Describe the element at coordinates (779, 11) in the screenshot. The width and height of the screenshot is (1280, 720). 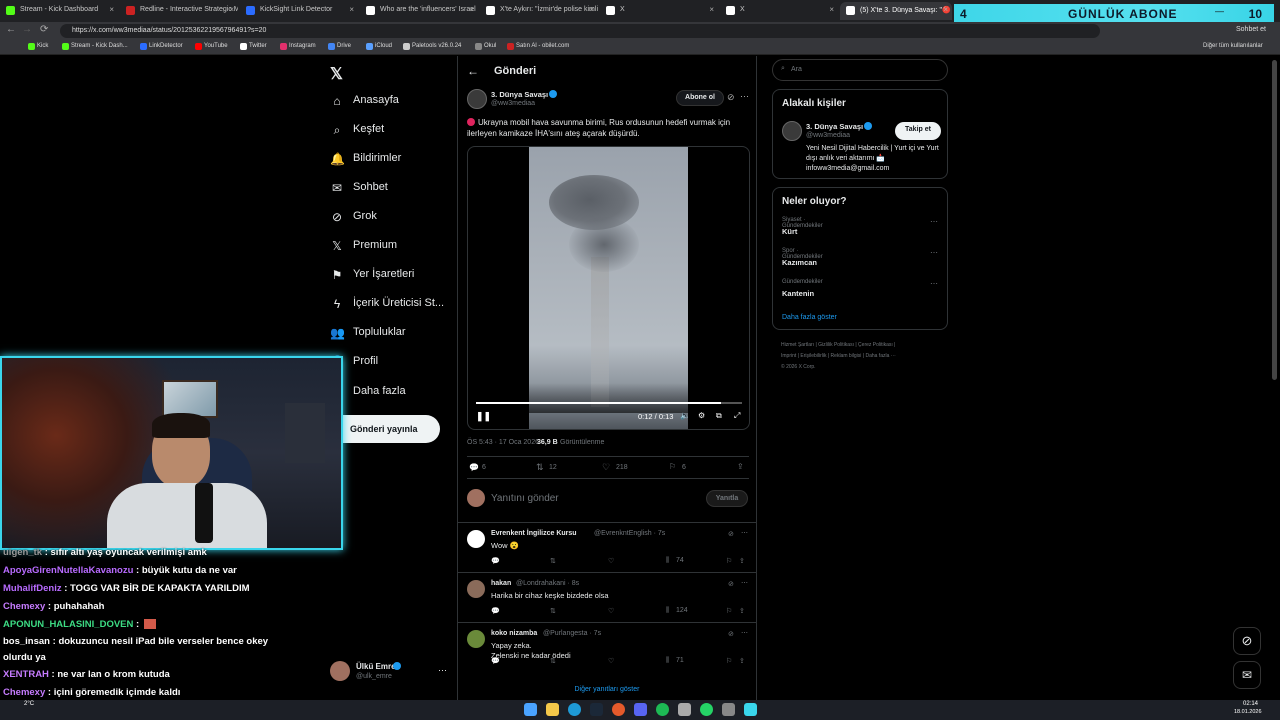
I see `browser-tab: X ×` at that location.